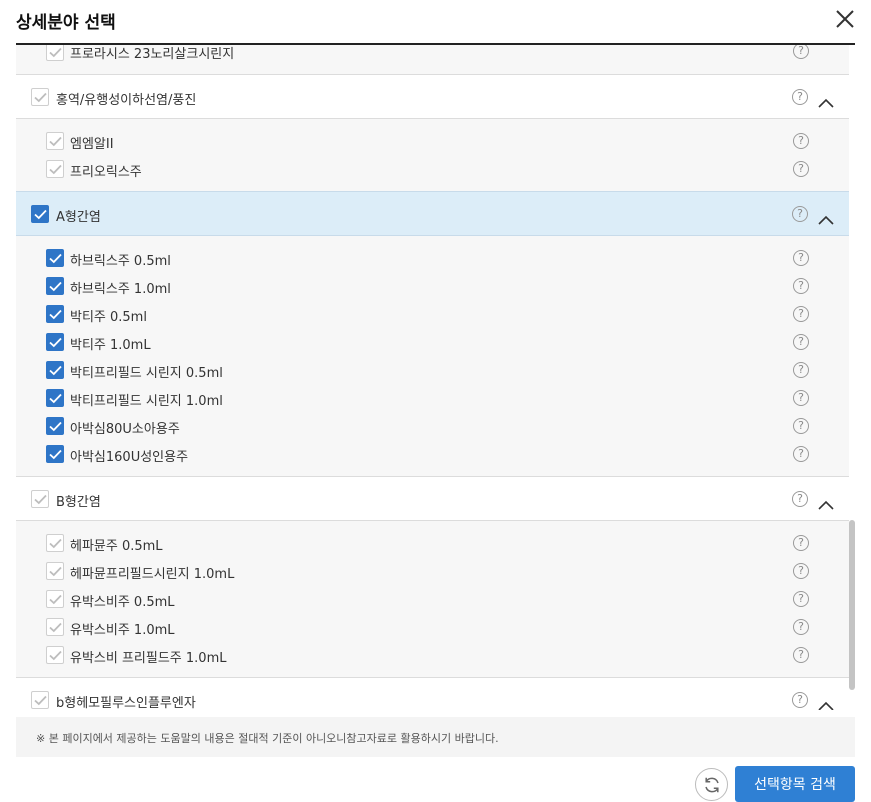  What do you see at coordinates (845, 19) in the screenshot?
I see `close-icon` at bounding box center [845, 19].